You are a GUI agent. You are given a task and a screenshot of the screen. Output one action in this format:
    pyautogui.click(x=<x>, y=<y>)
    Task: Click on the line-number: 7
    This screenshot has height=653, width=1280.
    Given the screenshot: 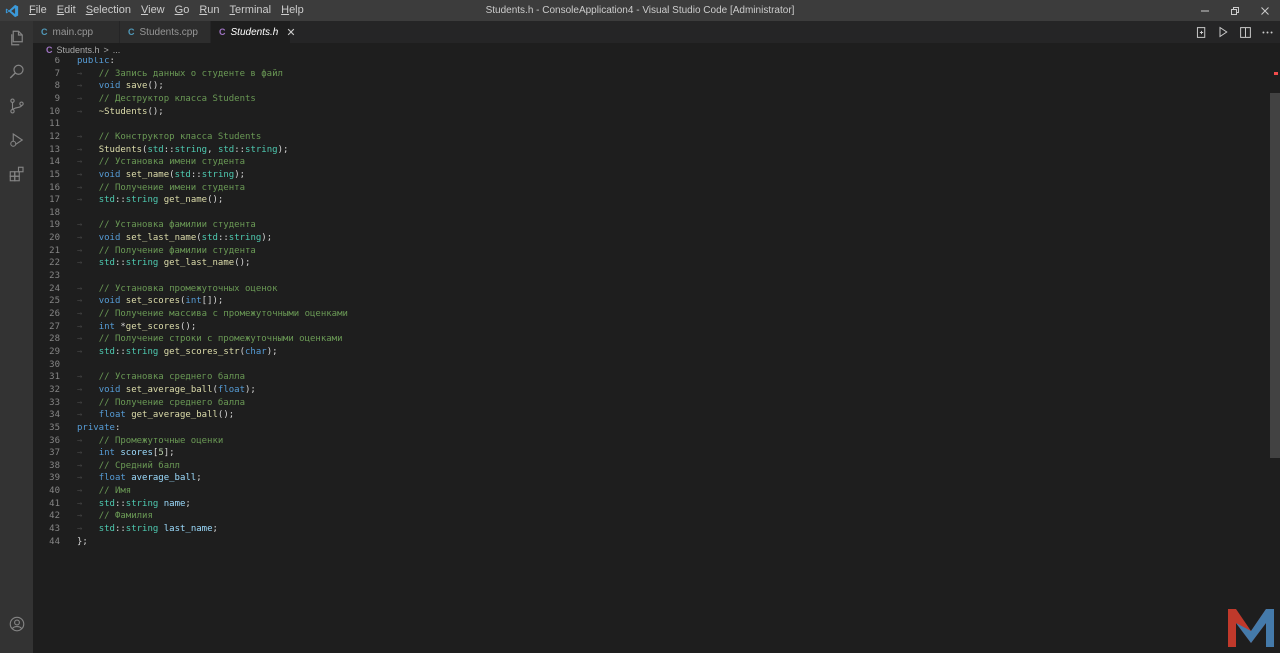 What is the action you would take?
    pyautogui.click(x=57, y=73)
    